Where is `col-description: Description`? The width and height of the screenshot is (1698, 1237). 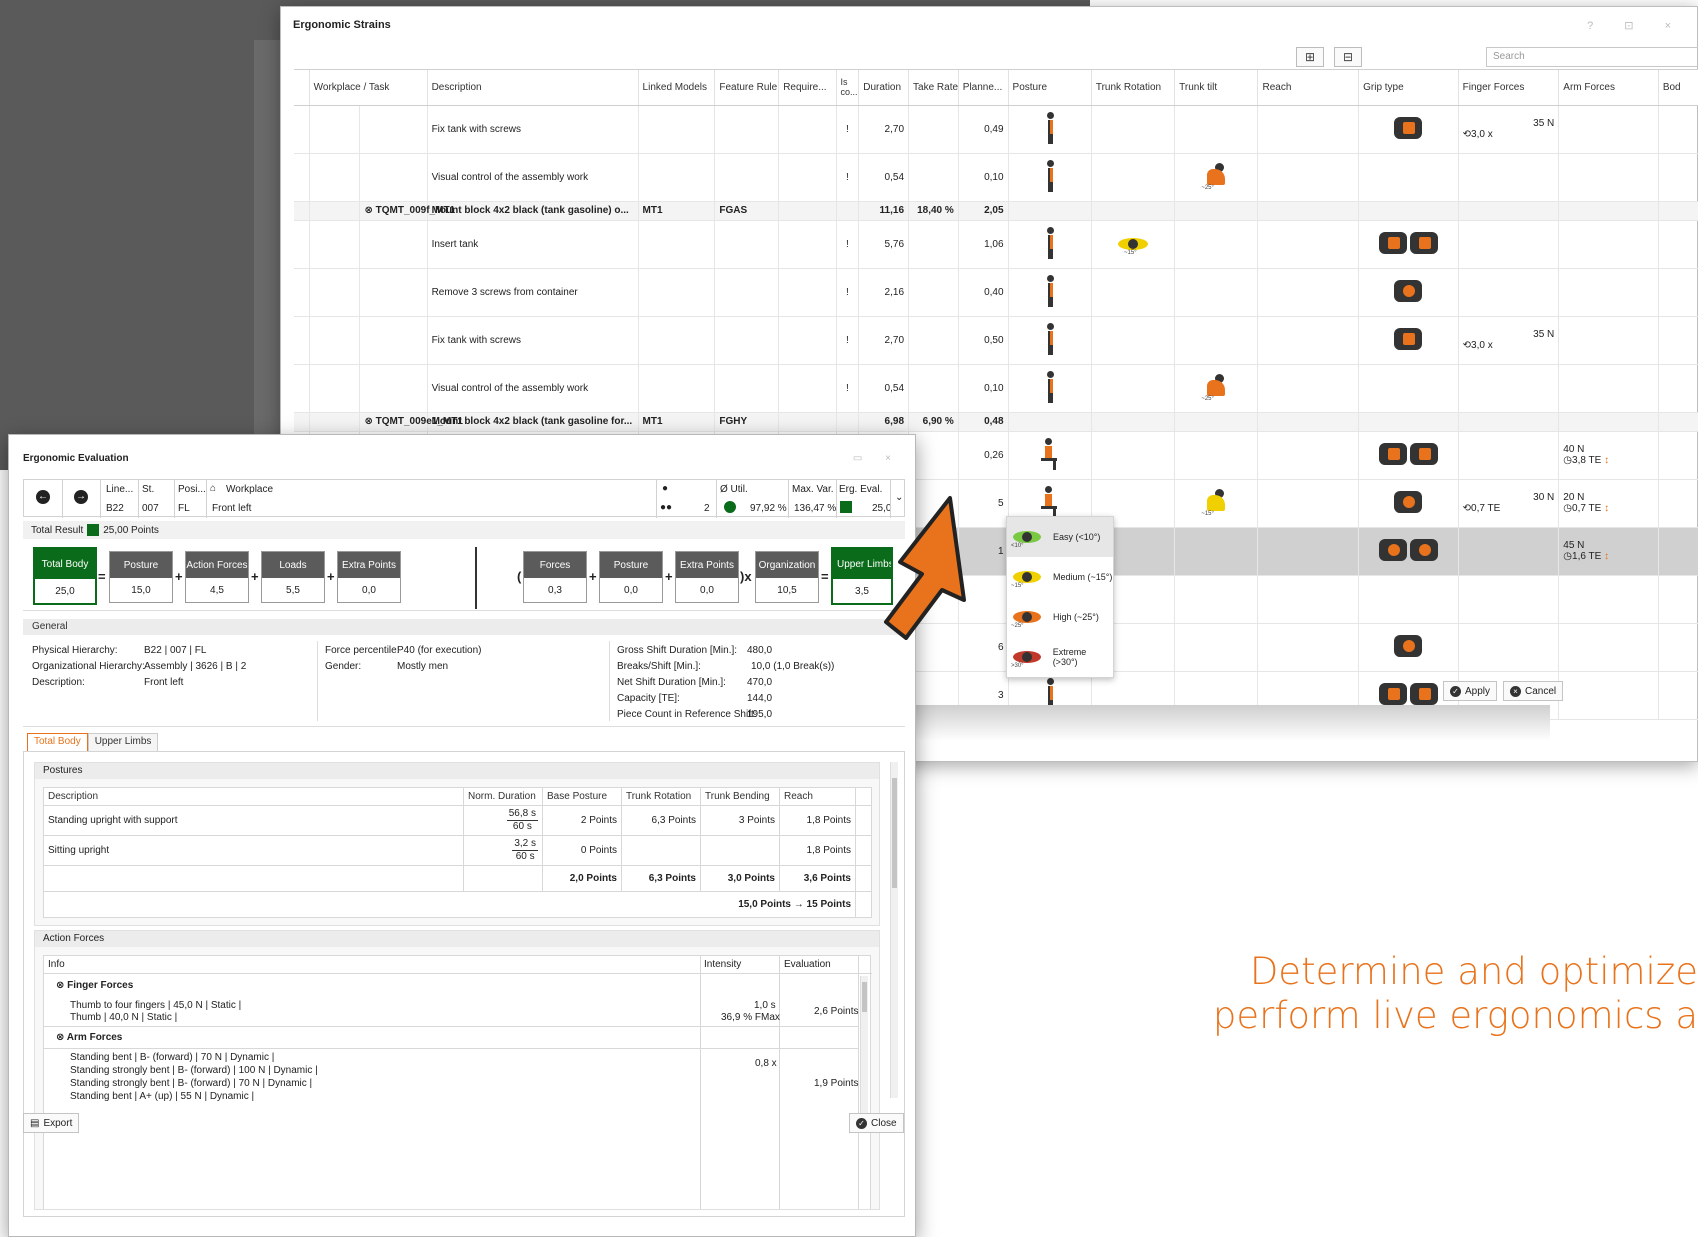 col-description: Description is located at coordinates (533, 88).